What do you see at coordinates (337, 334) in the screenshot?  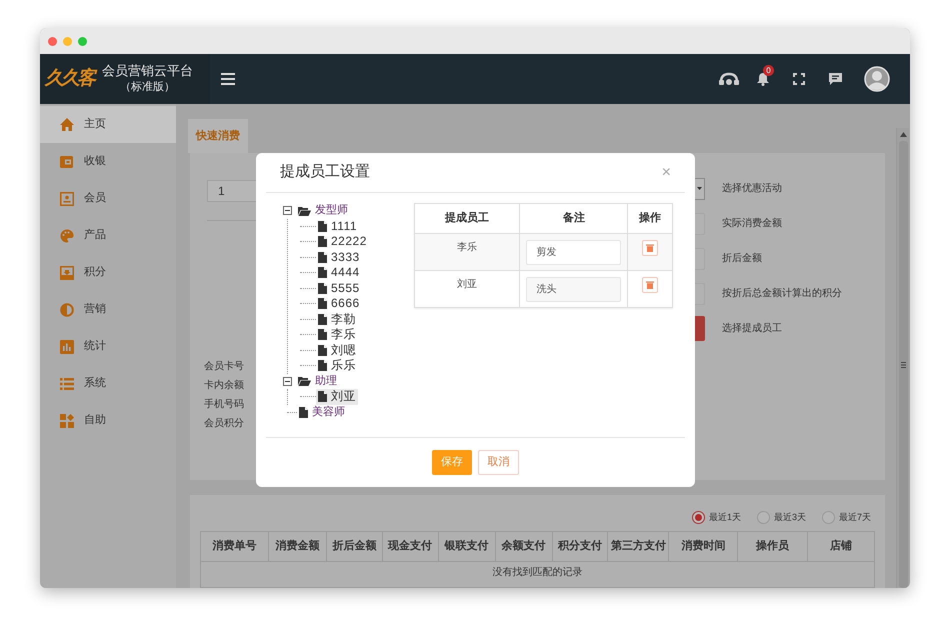 I see `tree-node: 李乐` at bounding box center [337, 334].